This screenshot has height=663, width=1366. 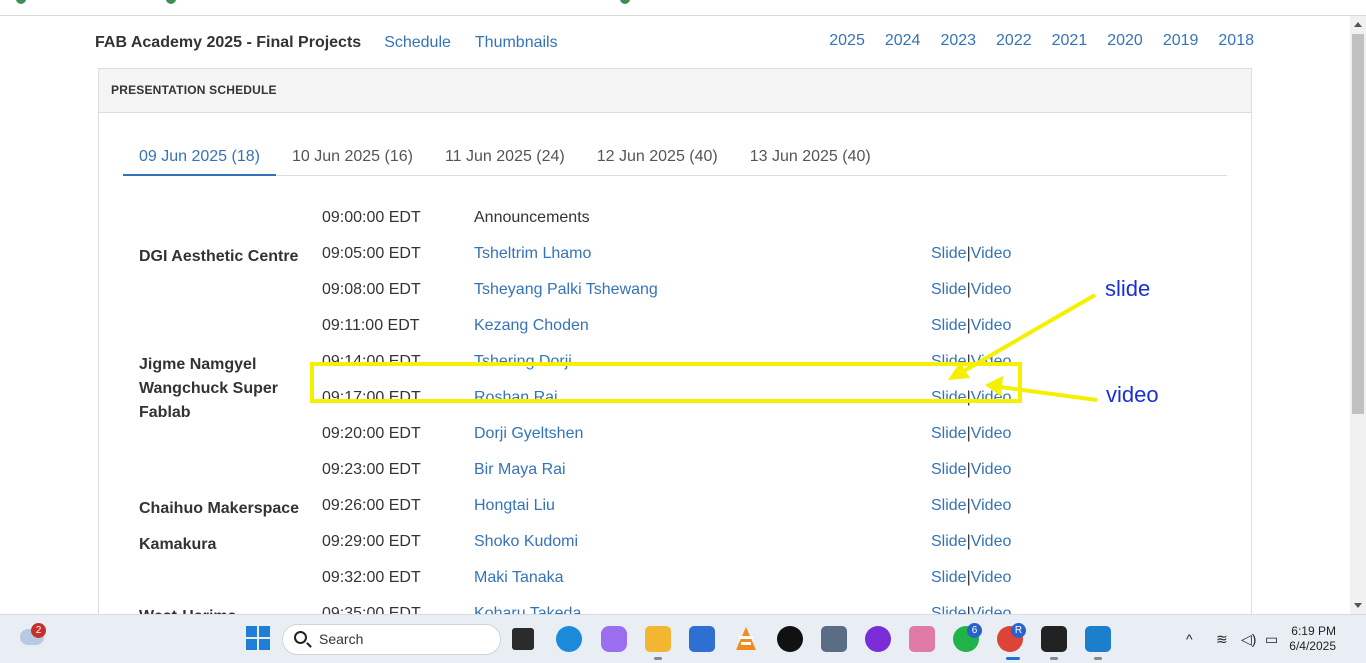 What do you see at coordinates (657, 157) in the screenshot?
I see `tab-date-3: 12 Jun 2025 (40)` at bounding box center [657, 157].